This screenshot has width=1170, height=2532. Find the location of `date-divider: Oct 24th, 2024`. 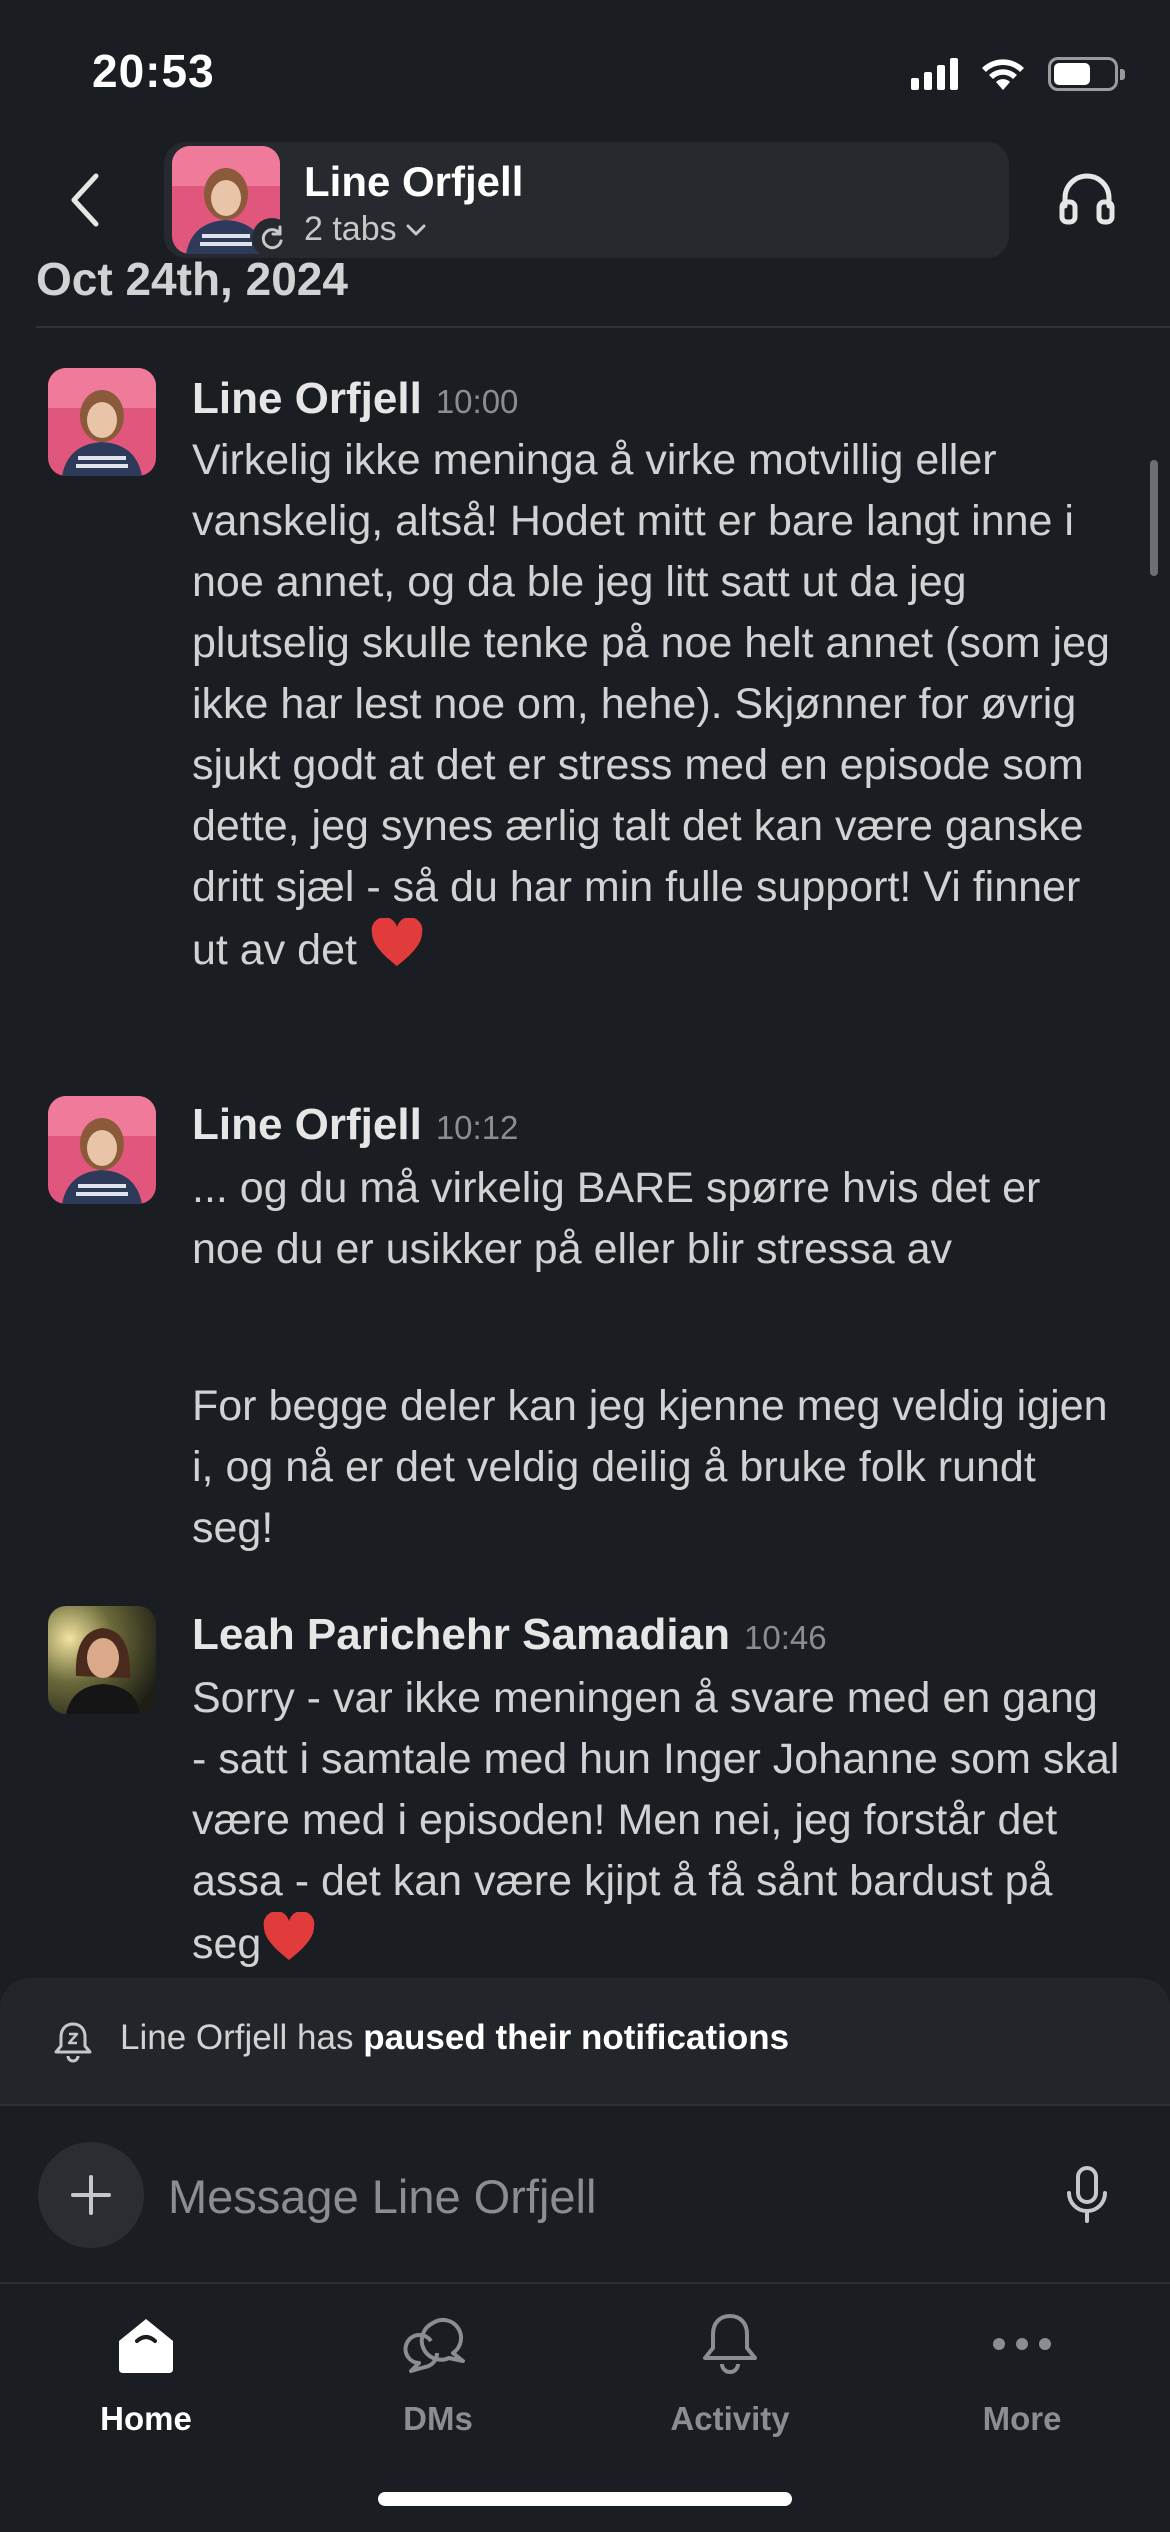

date-divider: Oct 24th, 2024 is located at coordinates (603, 293).